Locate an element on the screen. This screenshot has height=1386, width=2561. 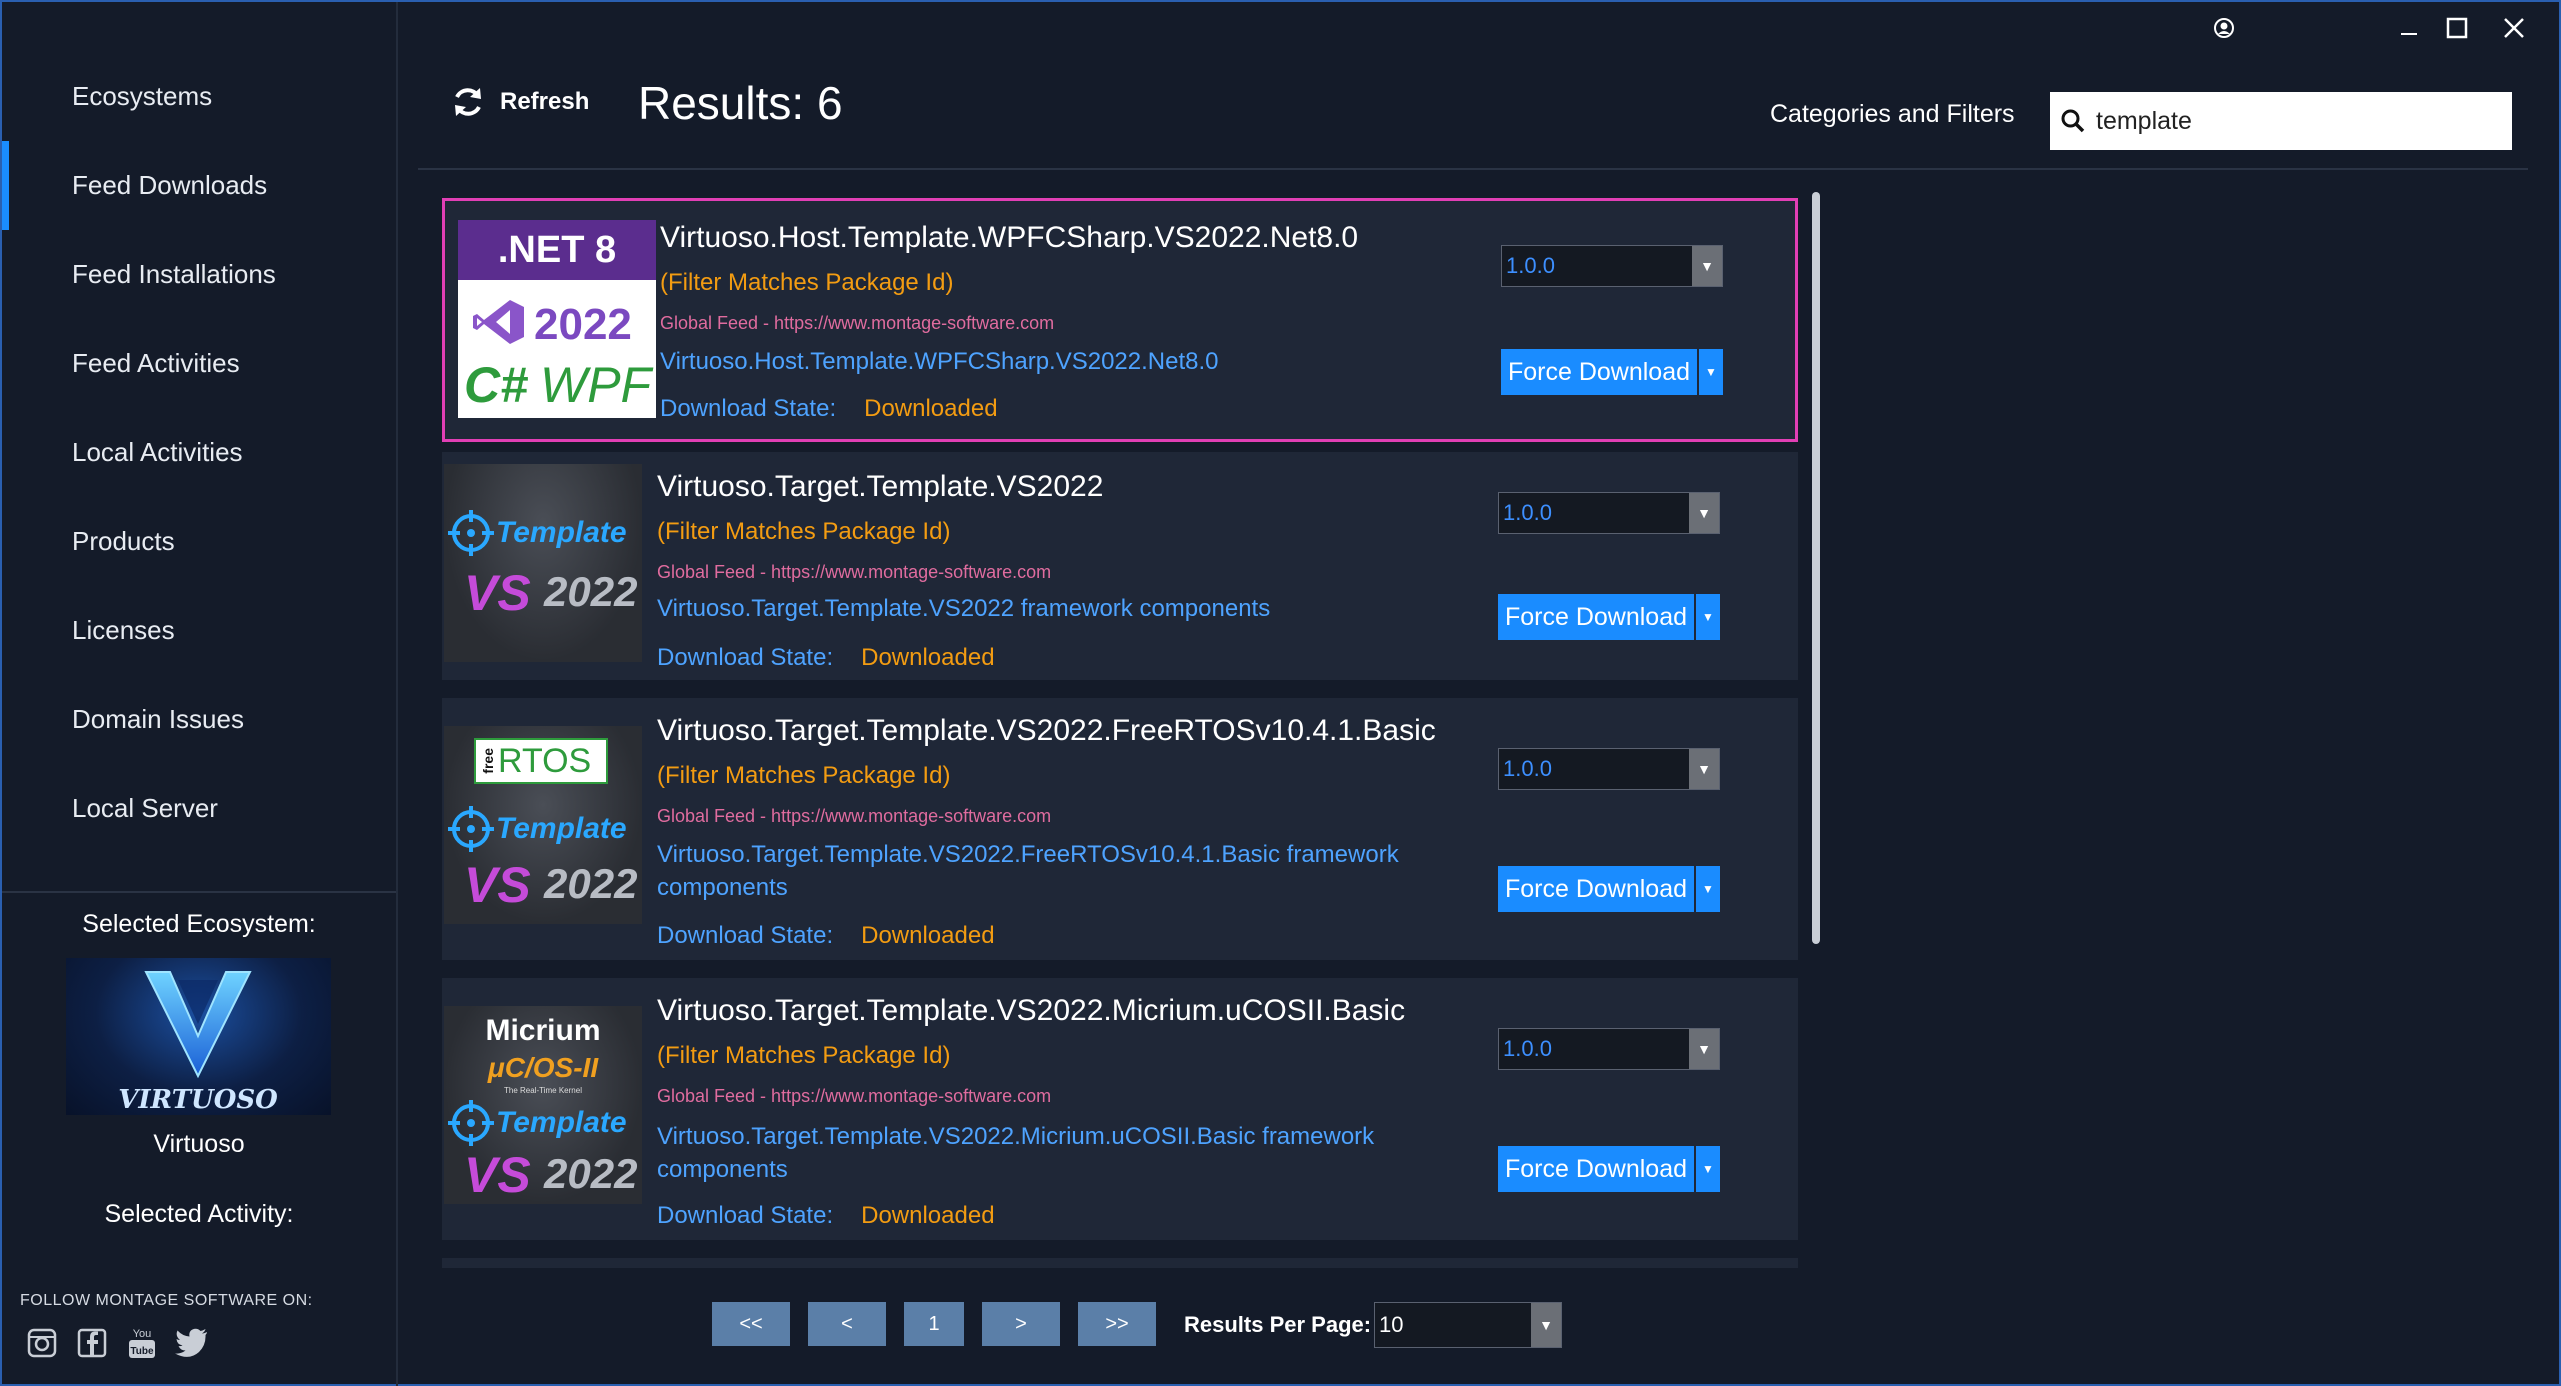
search-box is located at coordinates (2281, 121).